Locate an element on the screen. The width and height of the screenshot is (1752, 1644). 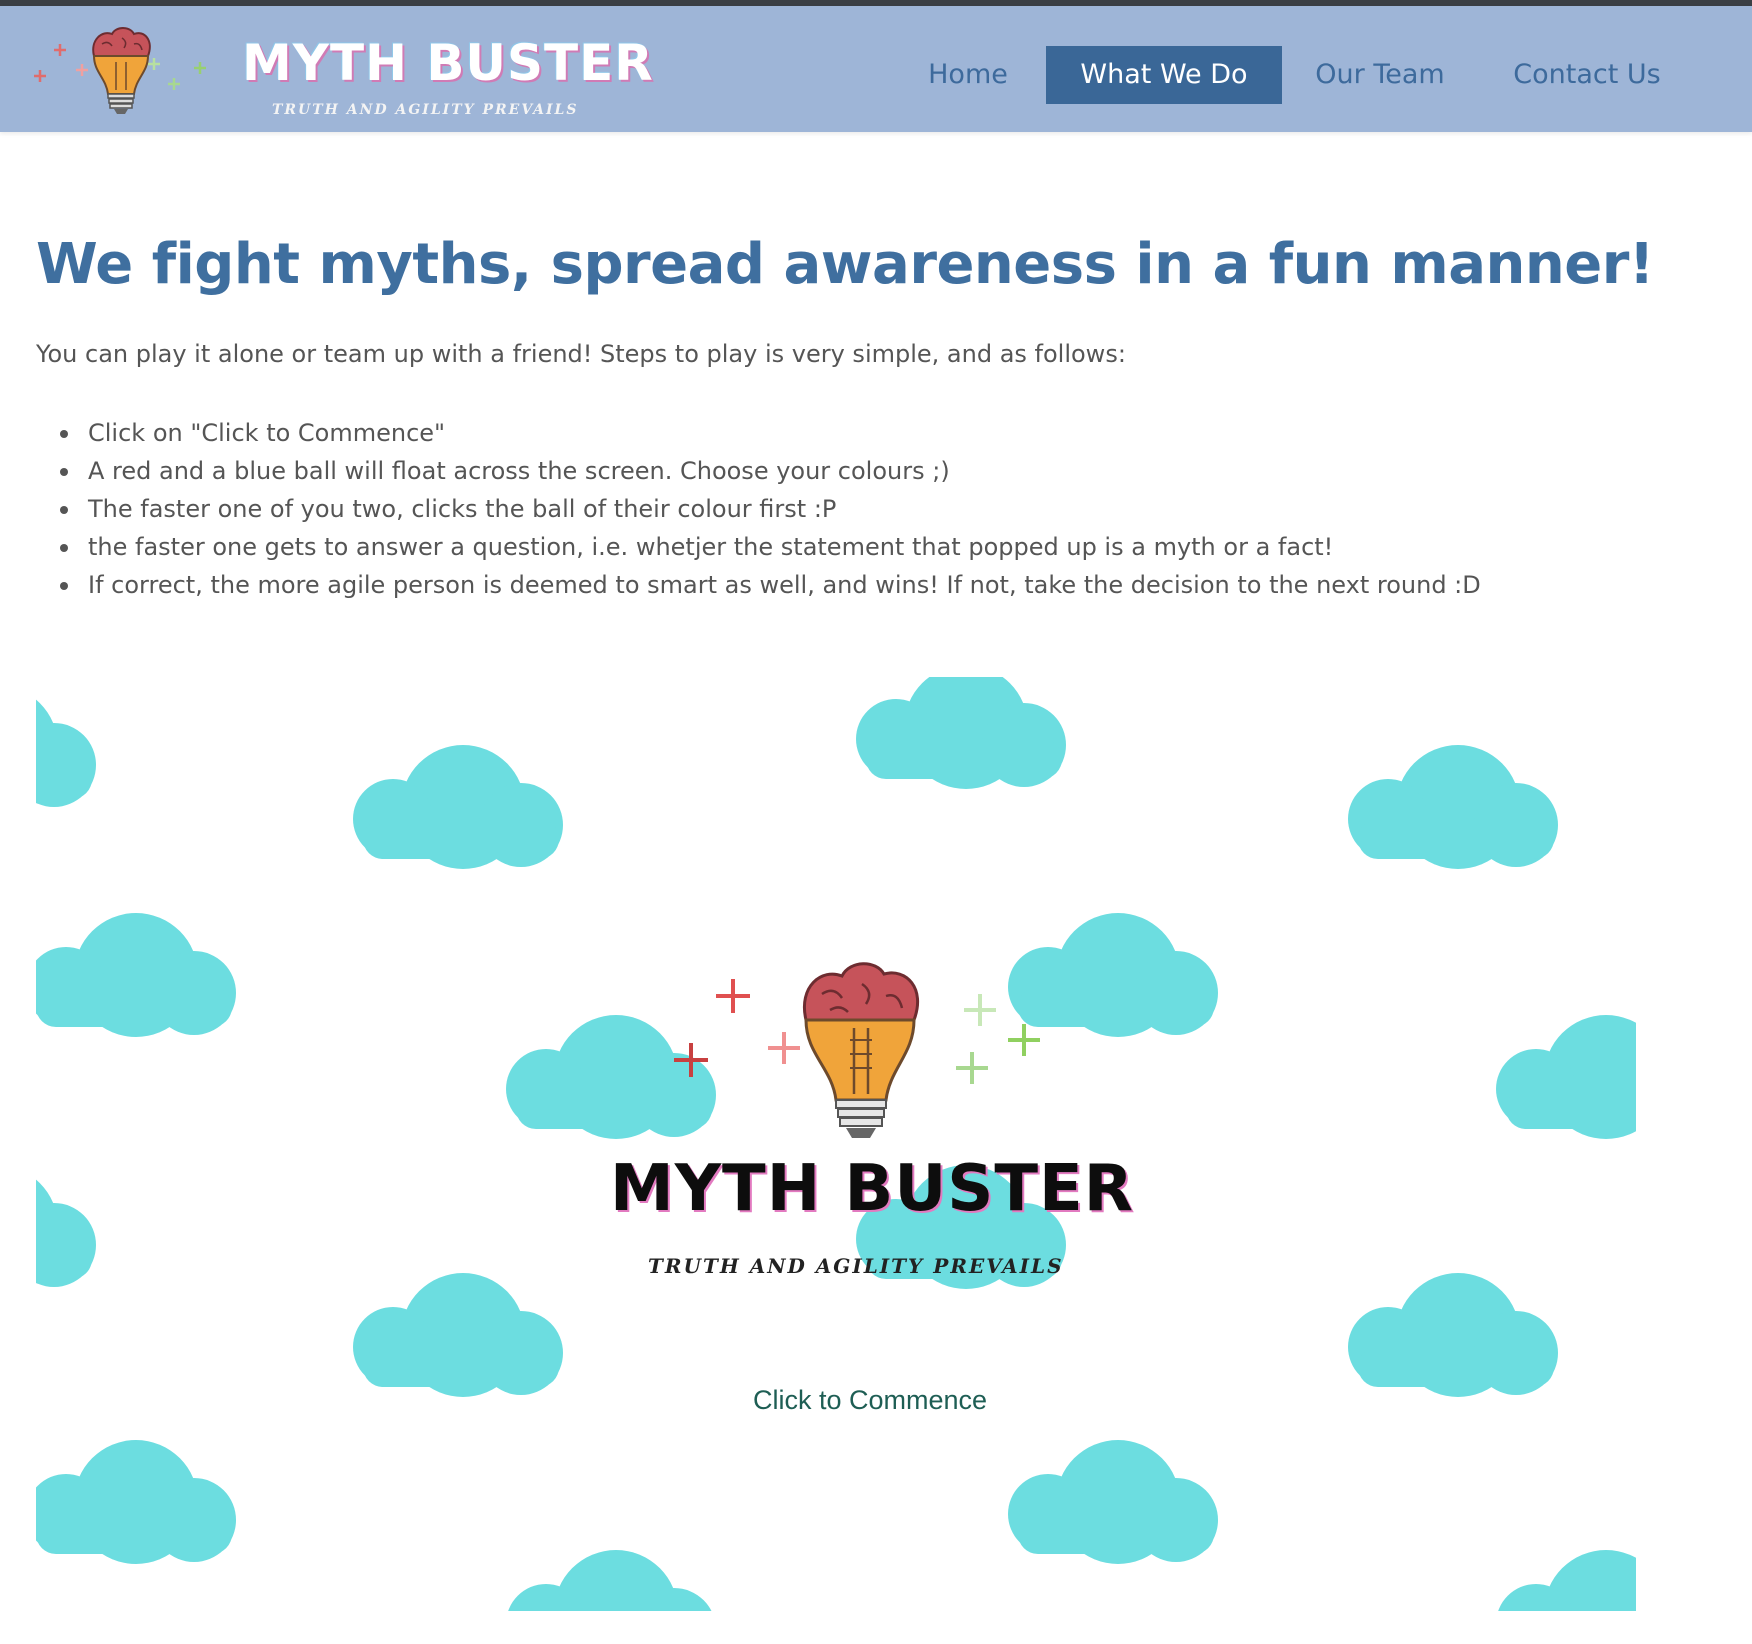
brand-tagline: TRUTH AND AGILITY PREVAILS is located at coordinates (425, 110).